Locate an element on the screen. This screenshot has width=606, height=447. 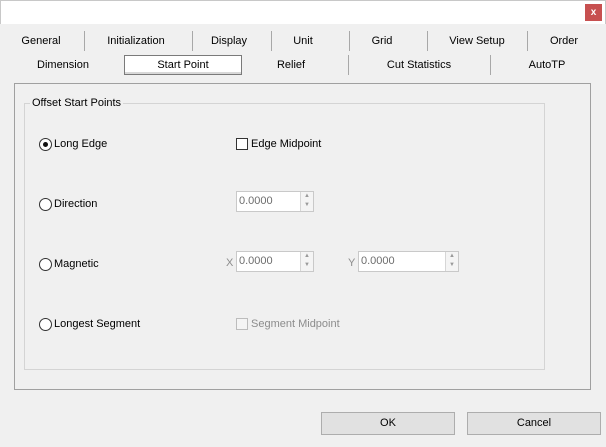
magnetic-radio: Magnetic is located at coordinates (69, 264).